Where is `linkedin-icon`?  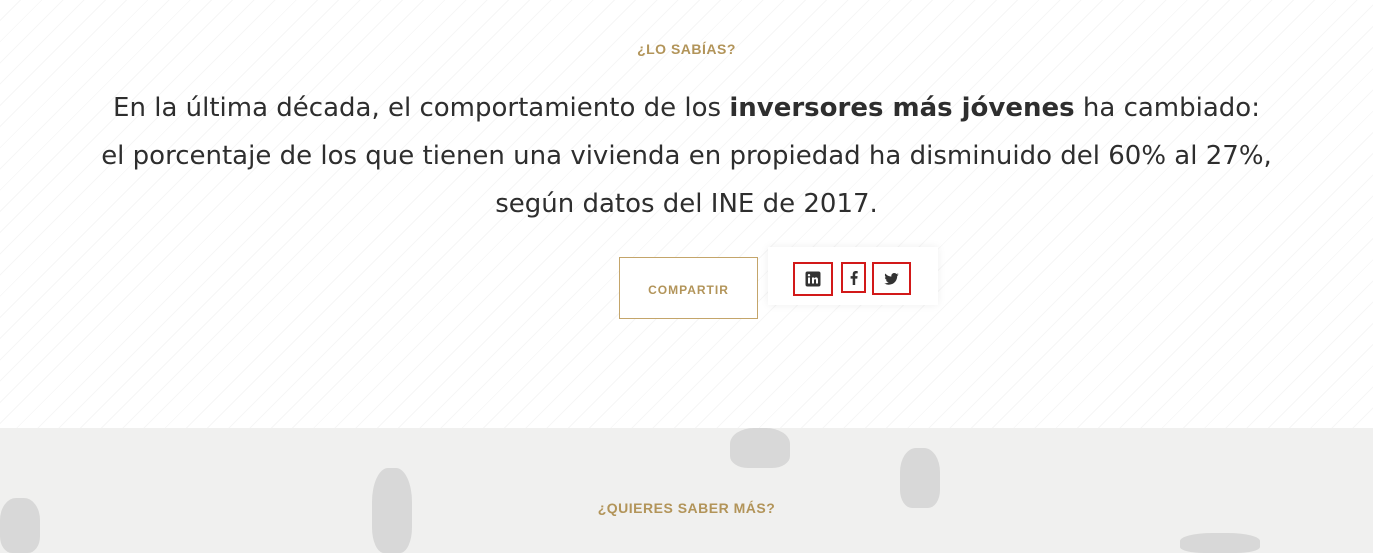
linkedin-icon is located at coordinates (813, 279).